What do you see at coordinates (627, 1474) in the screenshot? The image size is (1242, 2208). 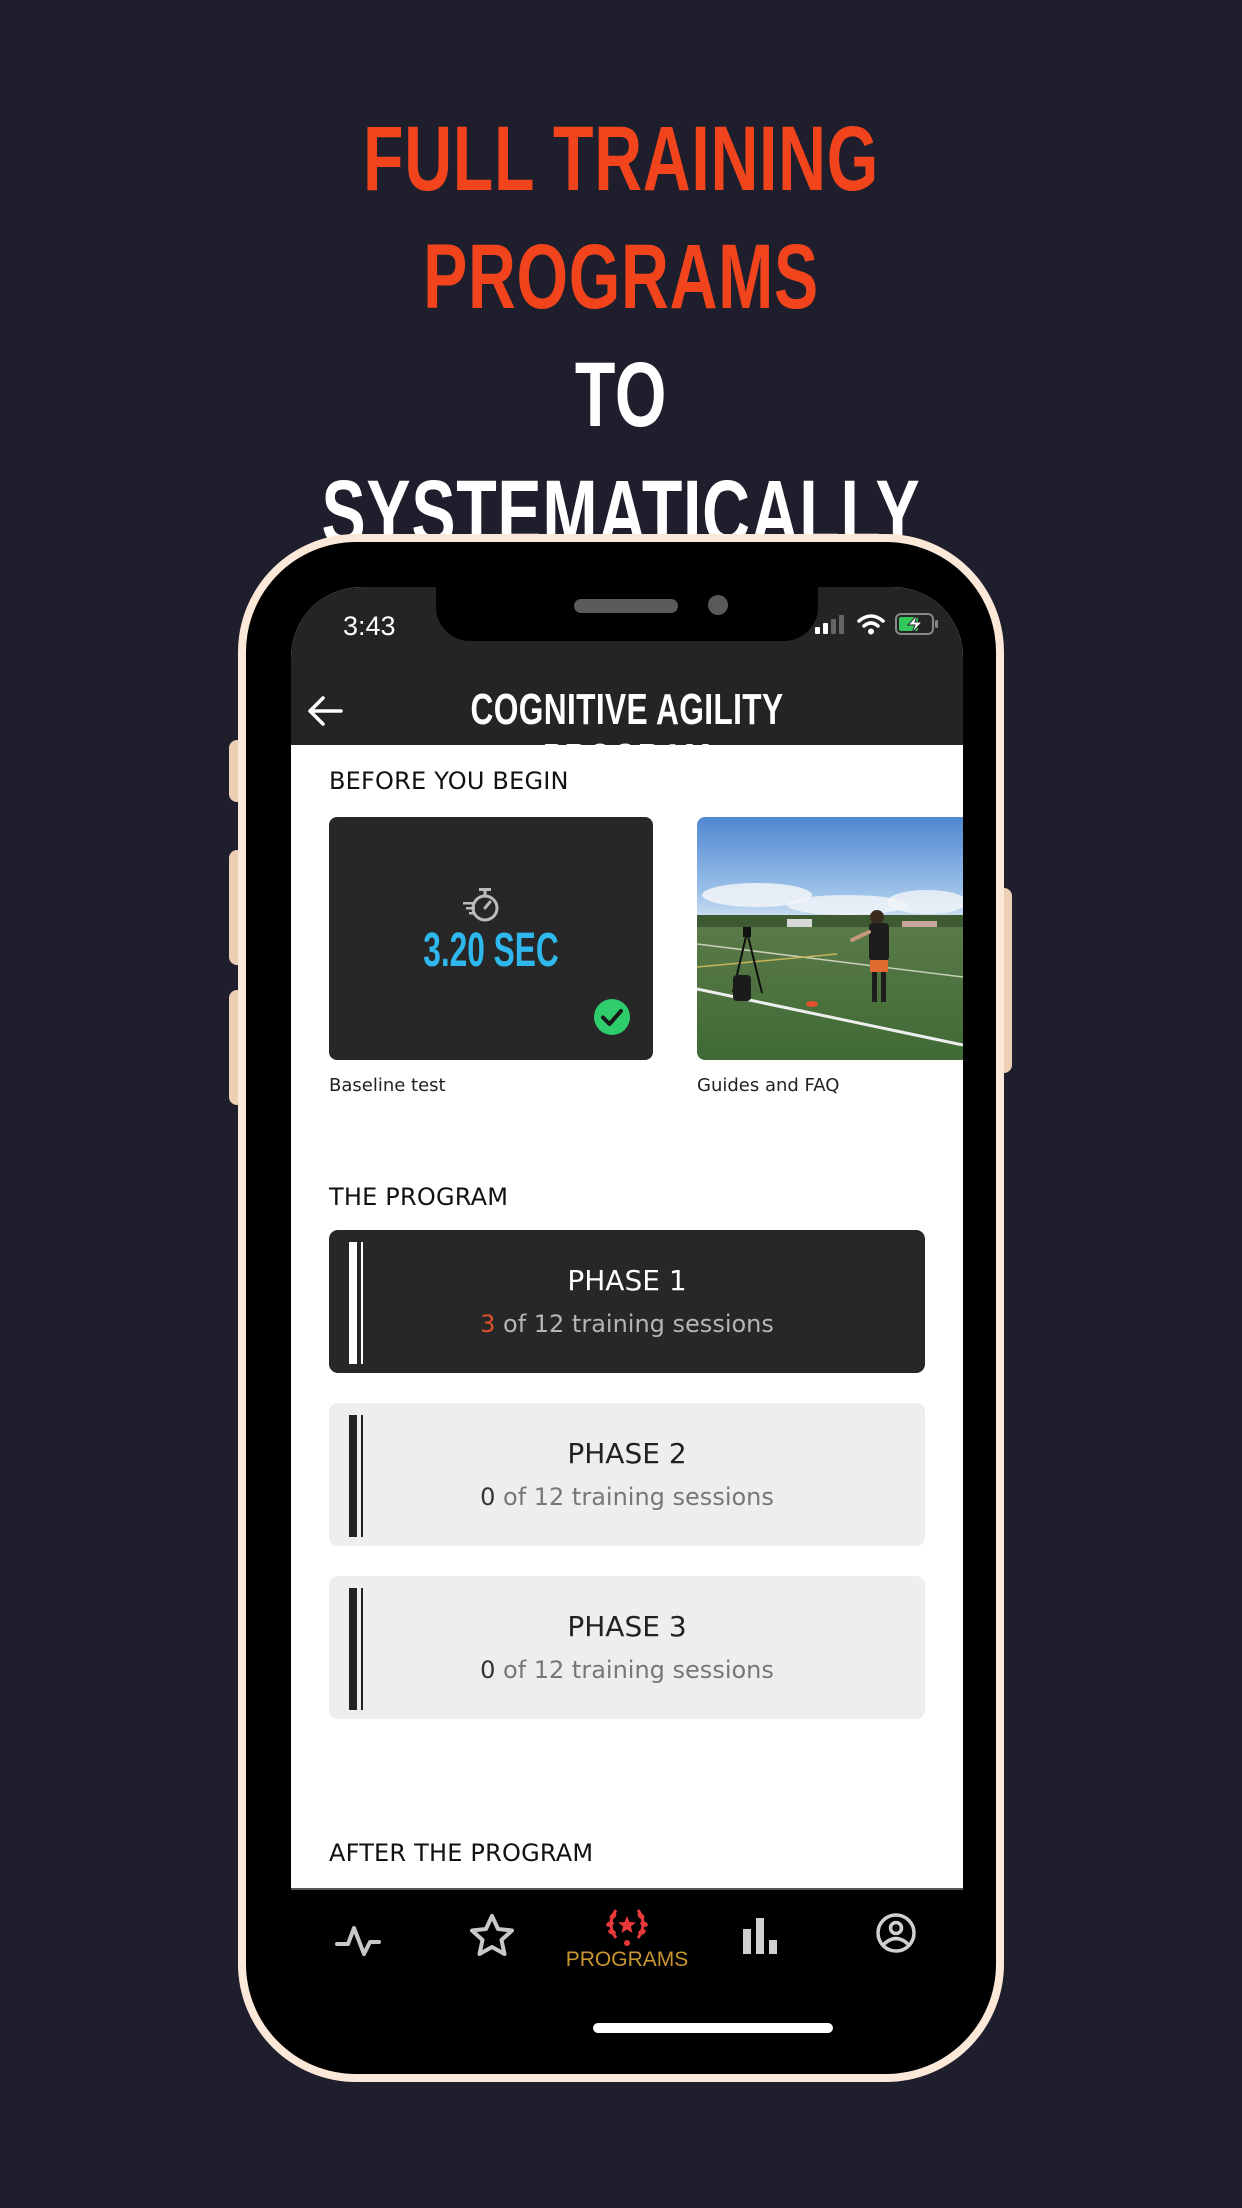 I see `phase-2-card: PHASE 2 0 of 12 training sessions` at bounding box center [627, 1474].